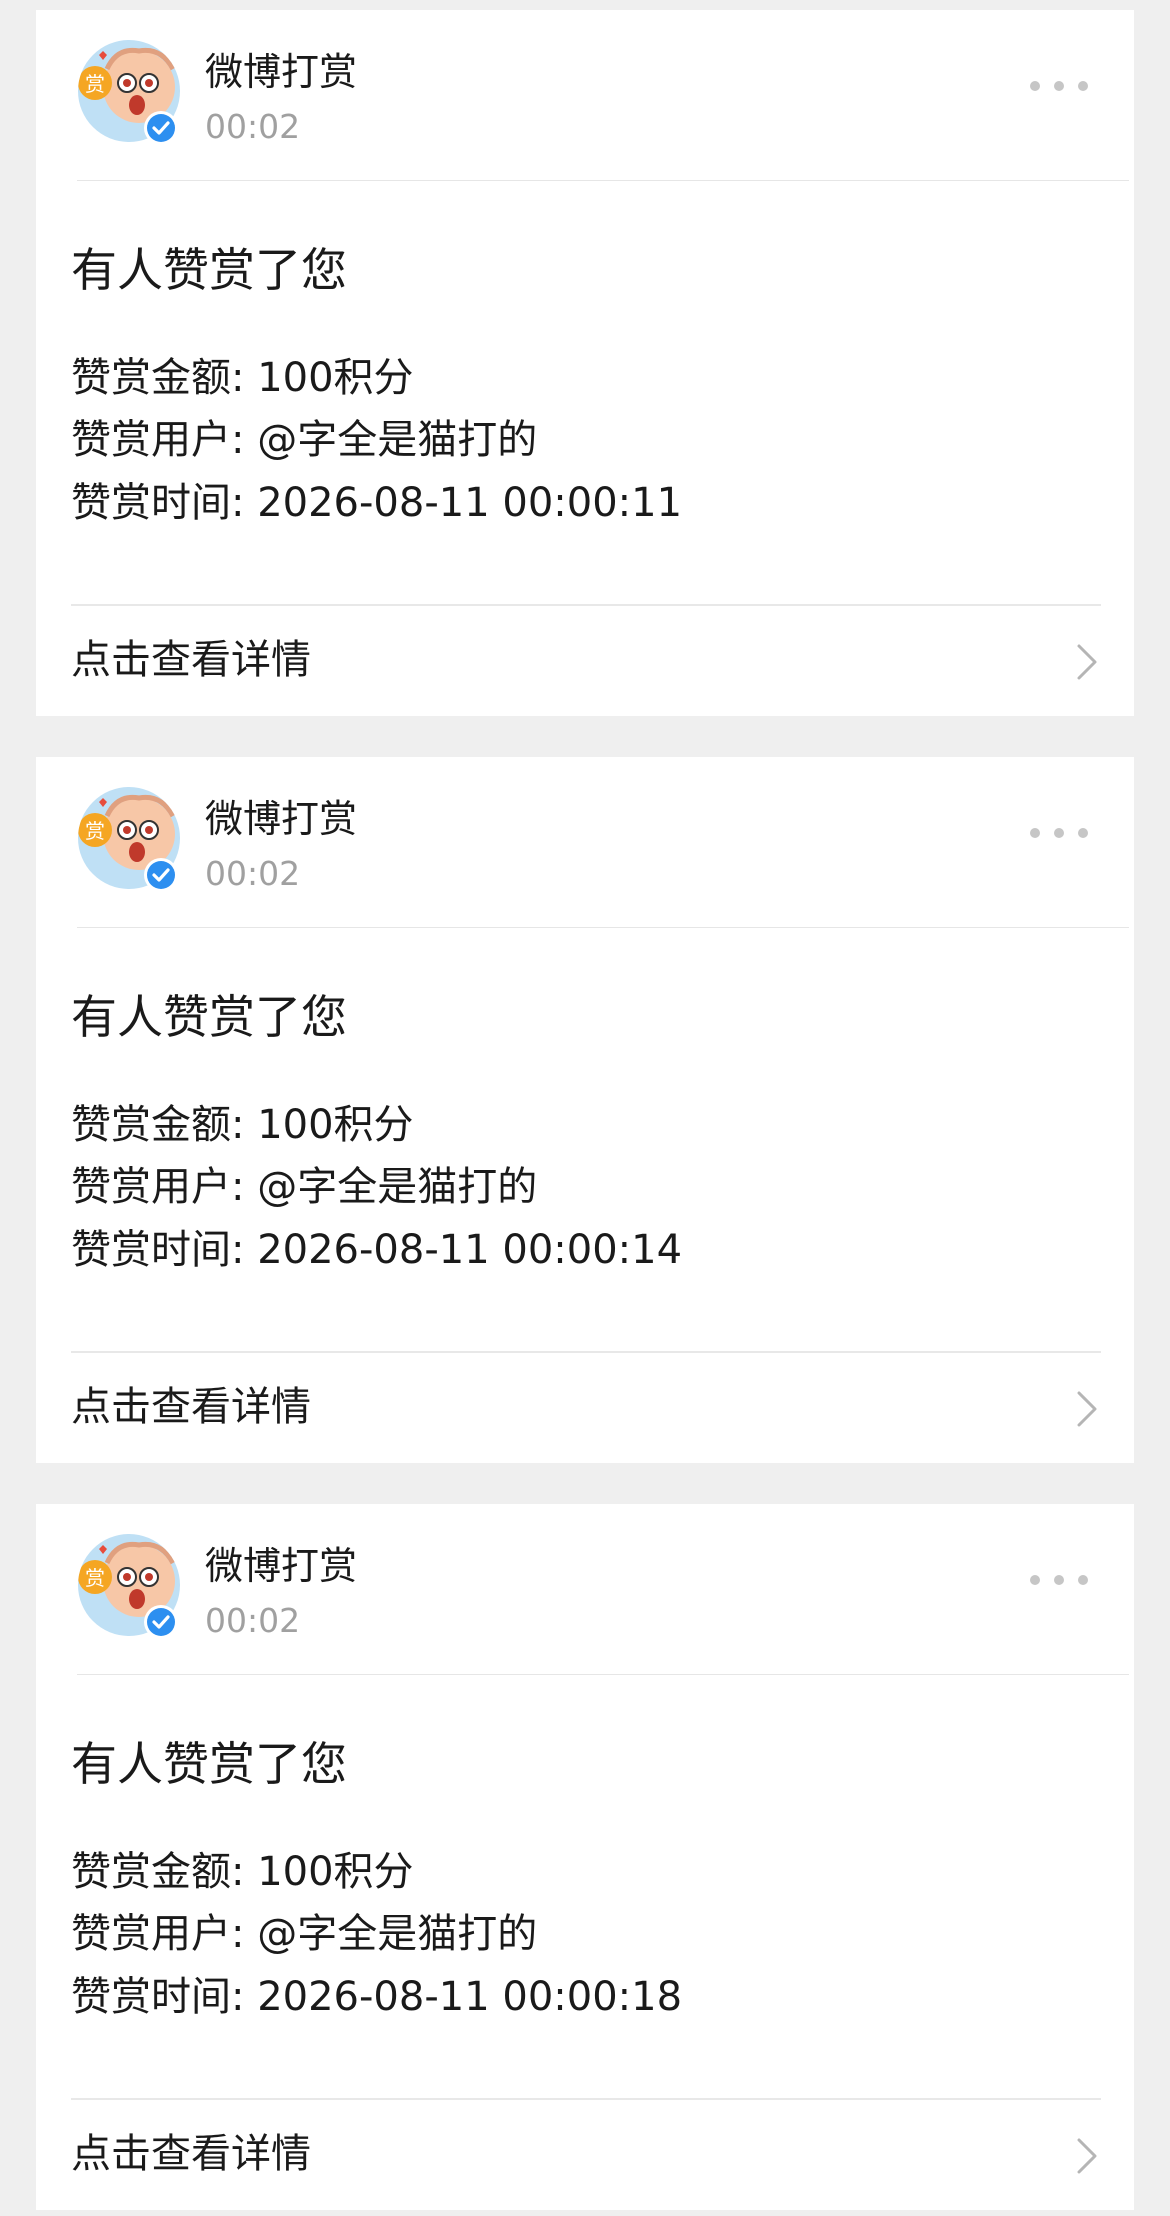 The image size is (1170, 2216). I want to click on reward-time: 赞赏时间: 2026-08-11 00:00:18, so click(377, 1997).